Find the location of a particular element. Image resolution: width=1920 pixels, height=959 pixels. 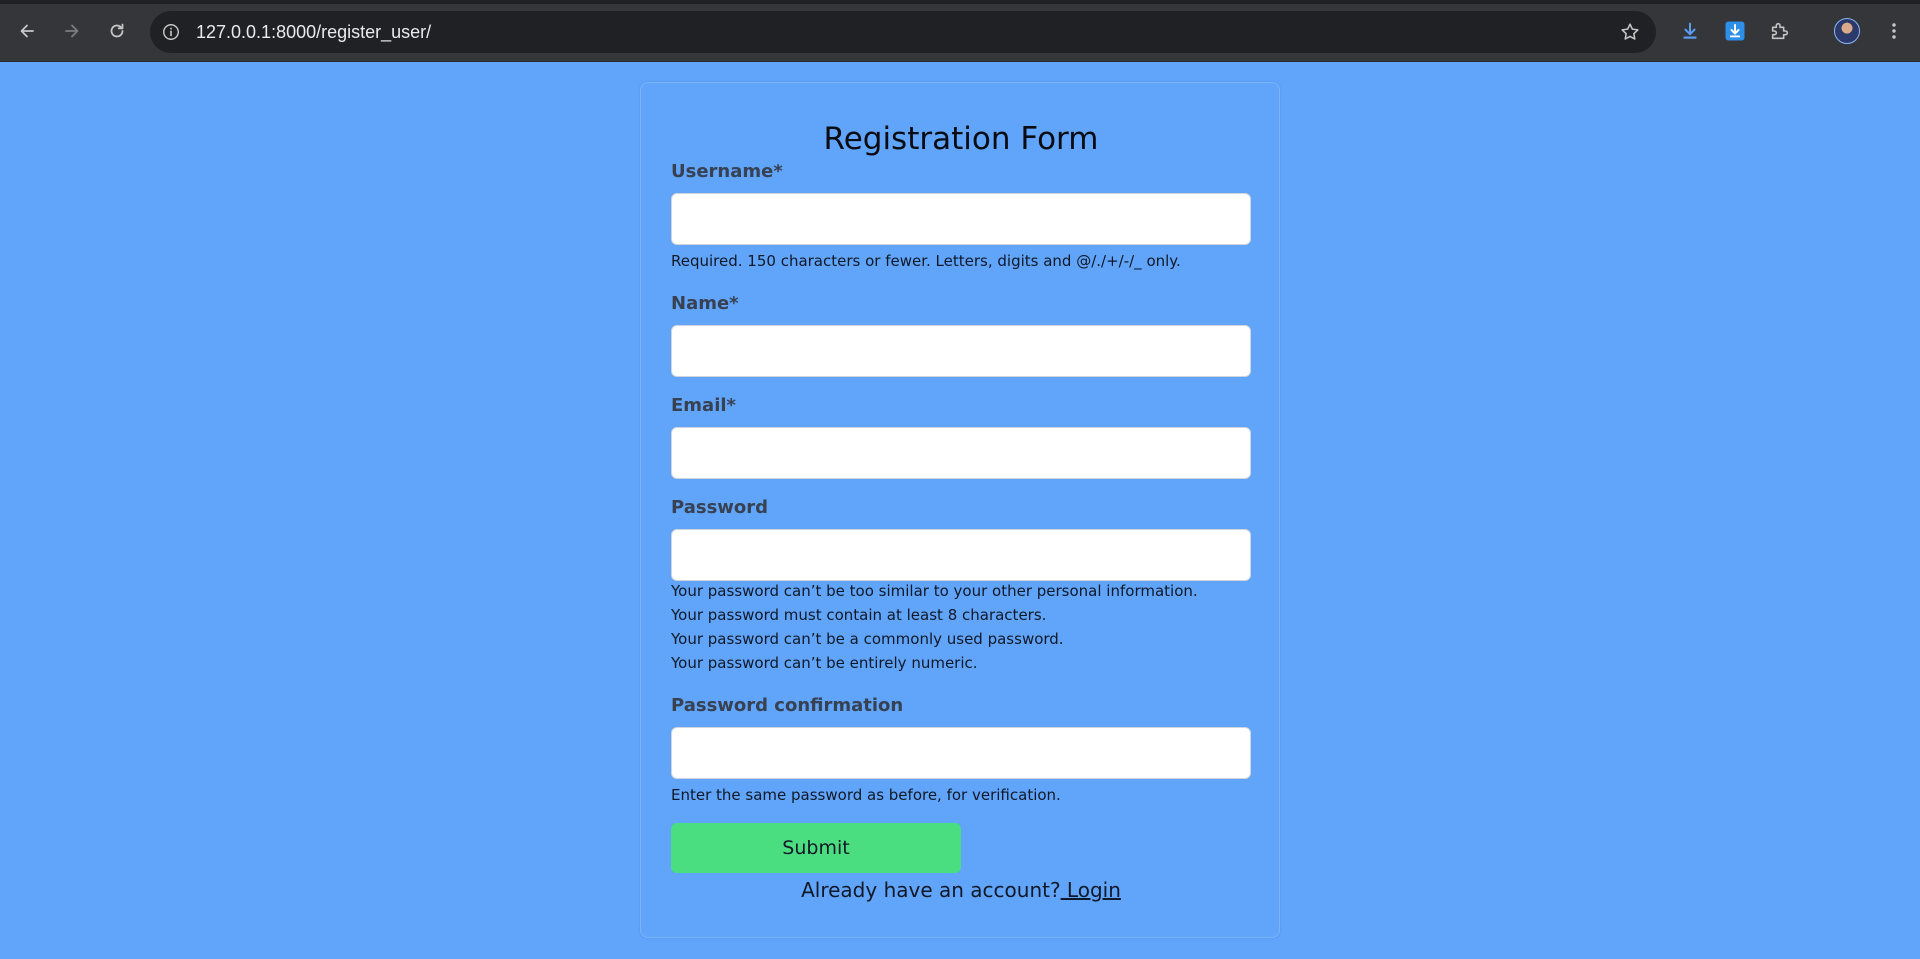

star-icon is located at coordinates (1630, 32).